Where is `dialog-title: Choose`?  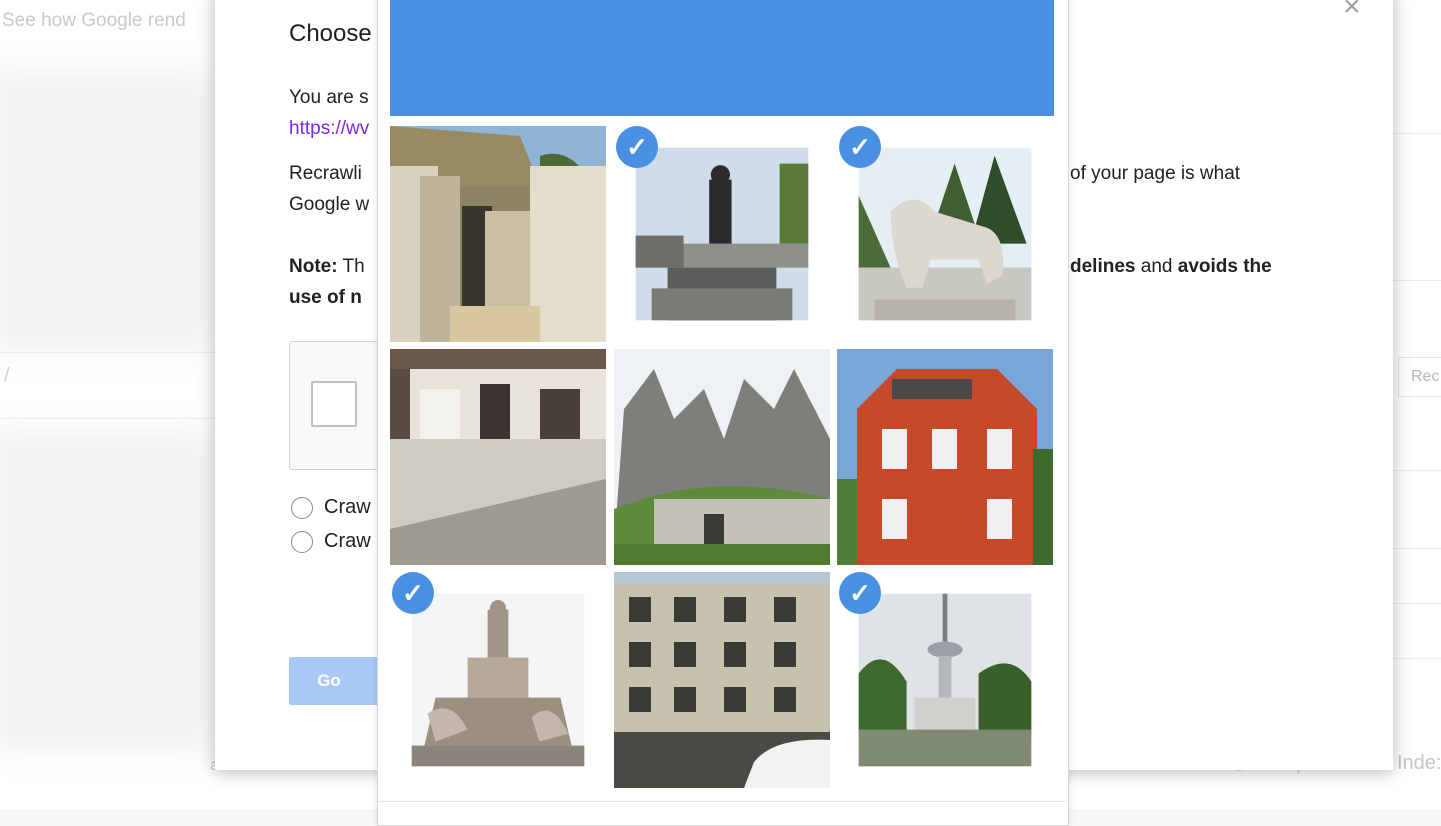 dialog-title: Choose is located at coordinates (330, 33).